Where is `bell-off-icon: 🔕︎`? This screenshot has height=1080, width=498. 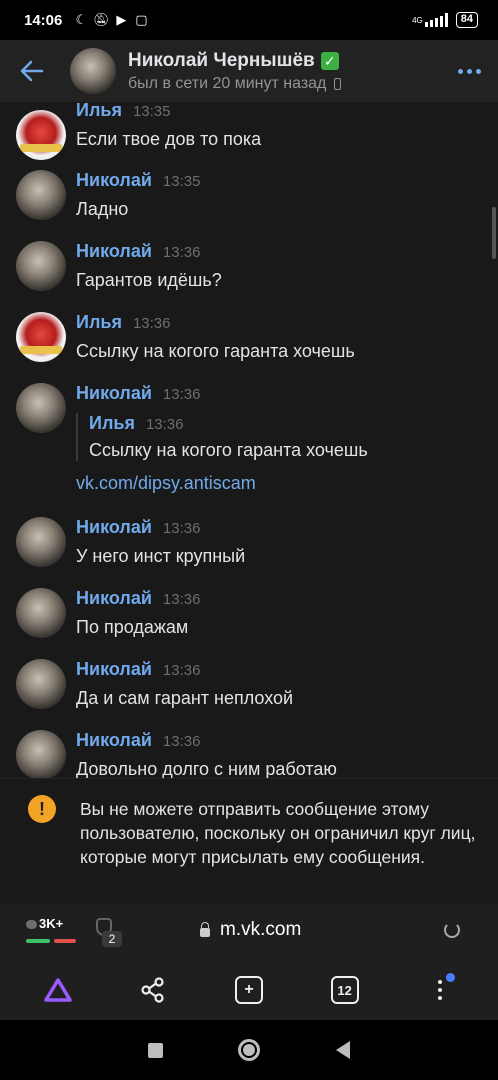
bell-off-icon: 🔕︎ is located at coordinates (101, 19).